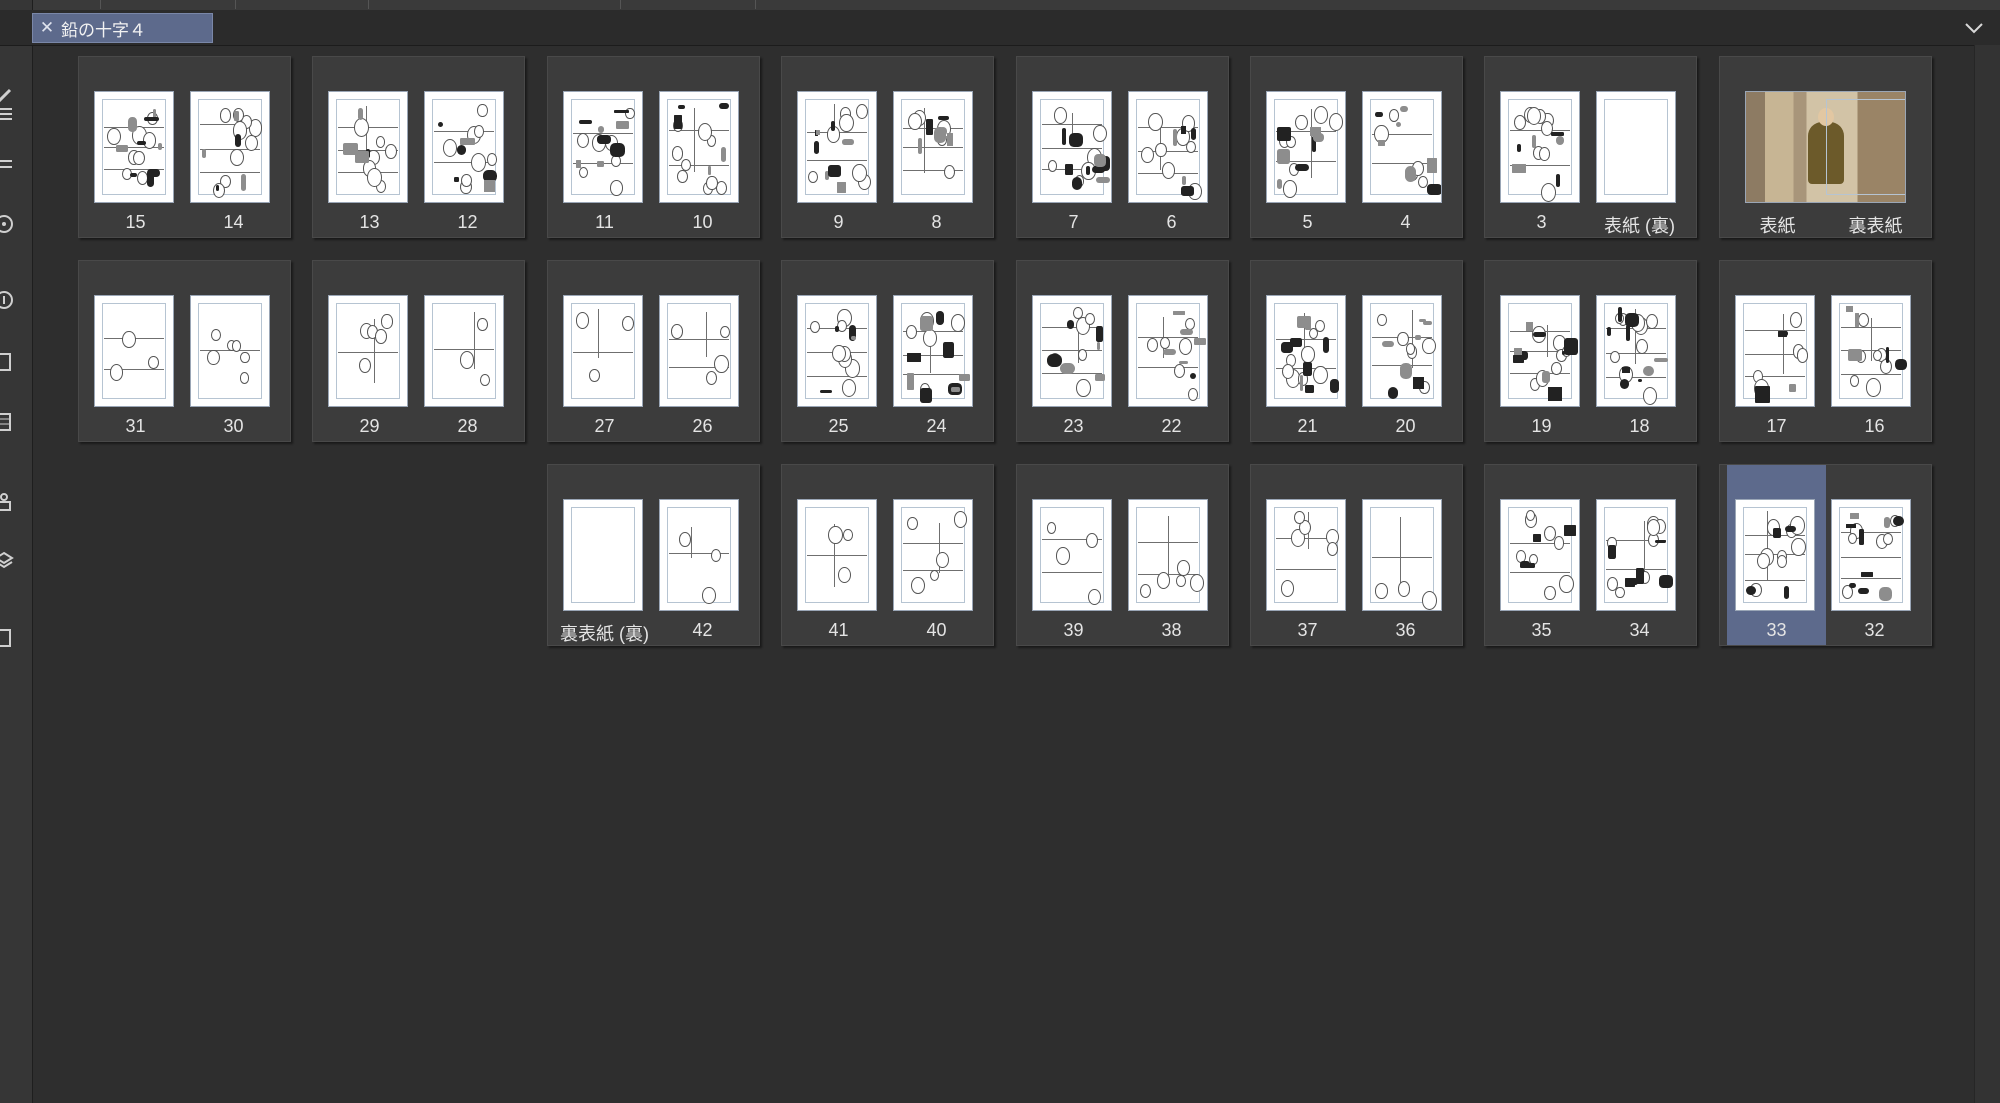  I want to click on page-slot: 40, so click(936, 555).